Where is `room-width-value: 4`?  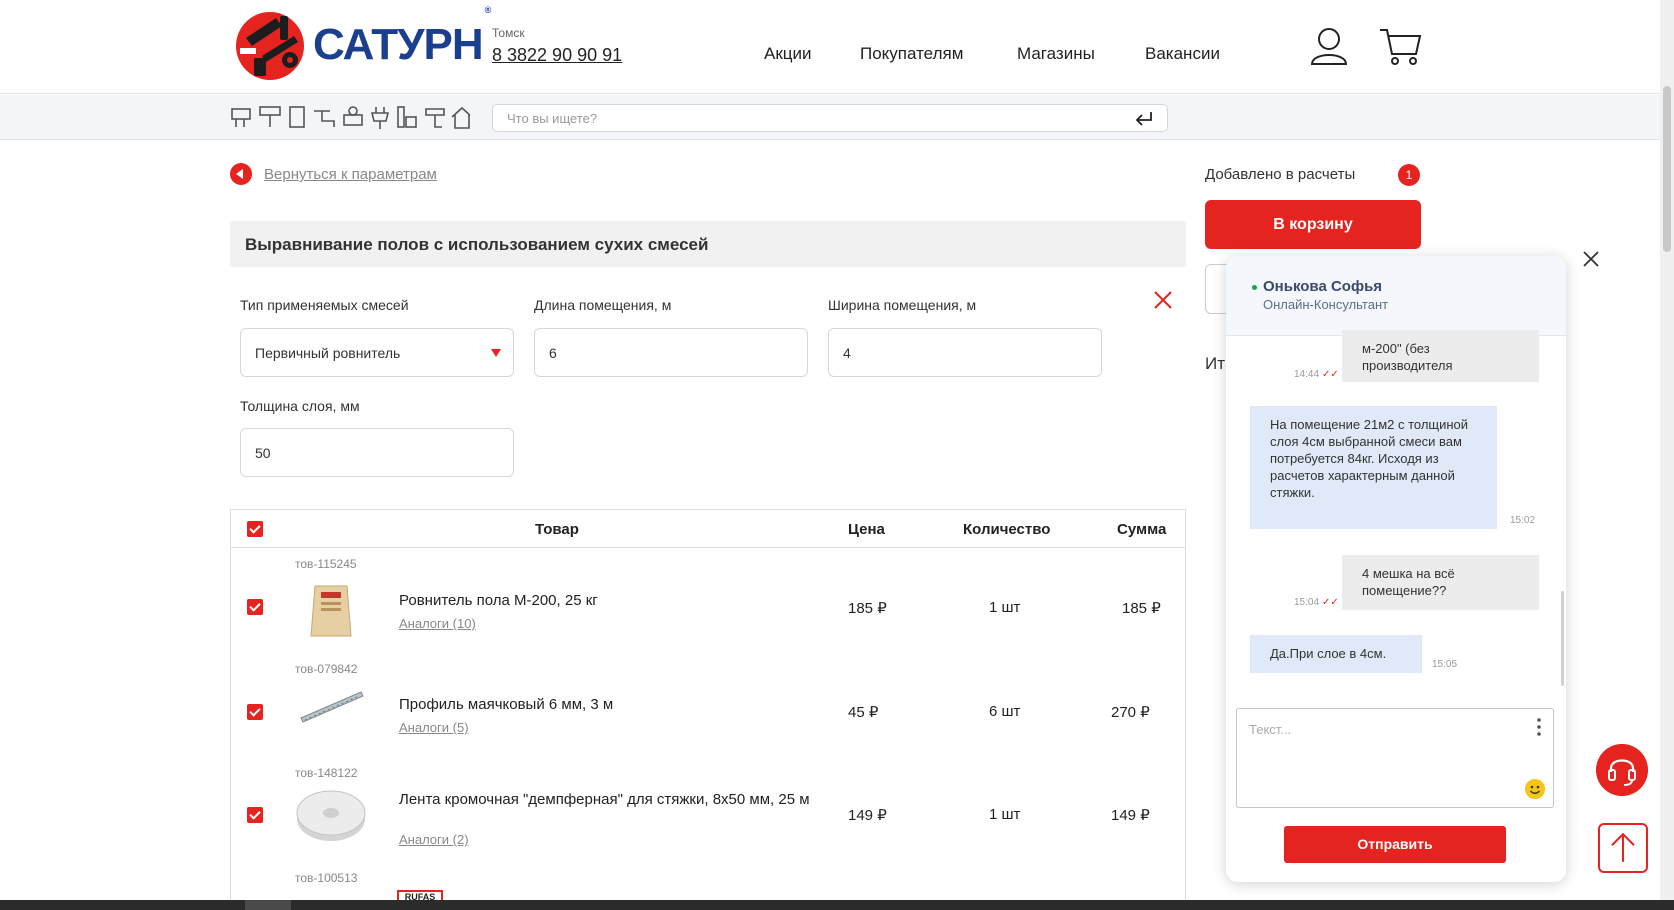
room-width-value: 4 is located at coordinates (847, 353).